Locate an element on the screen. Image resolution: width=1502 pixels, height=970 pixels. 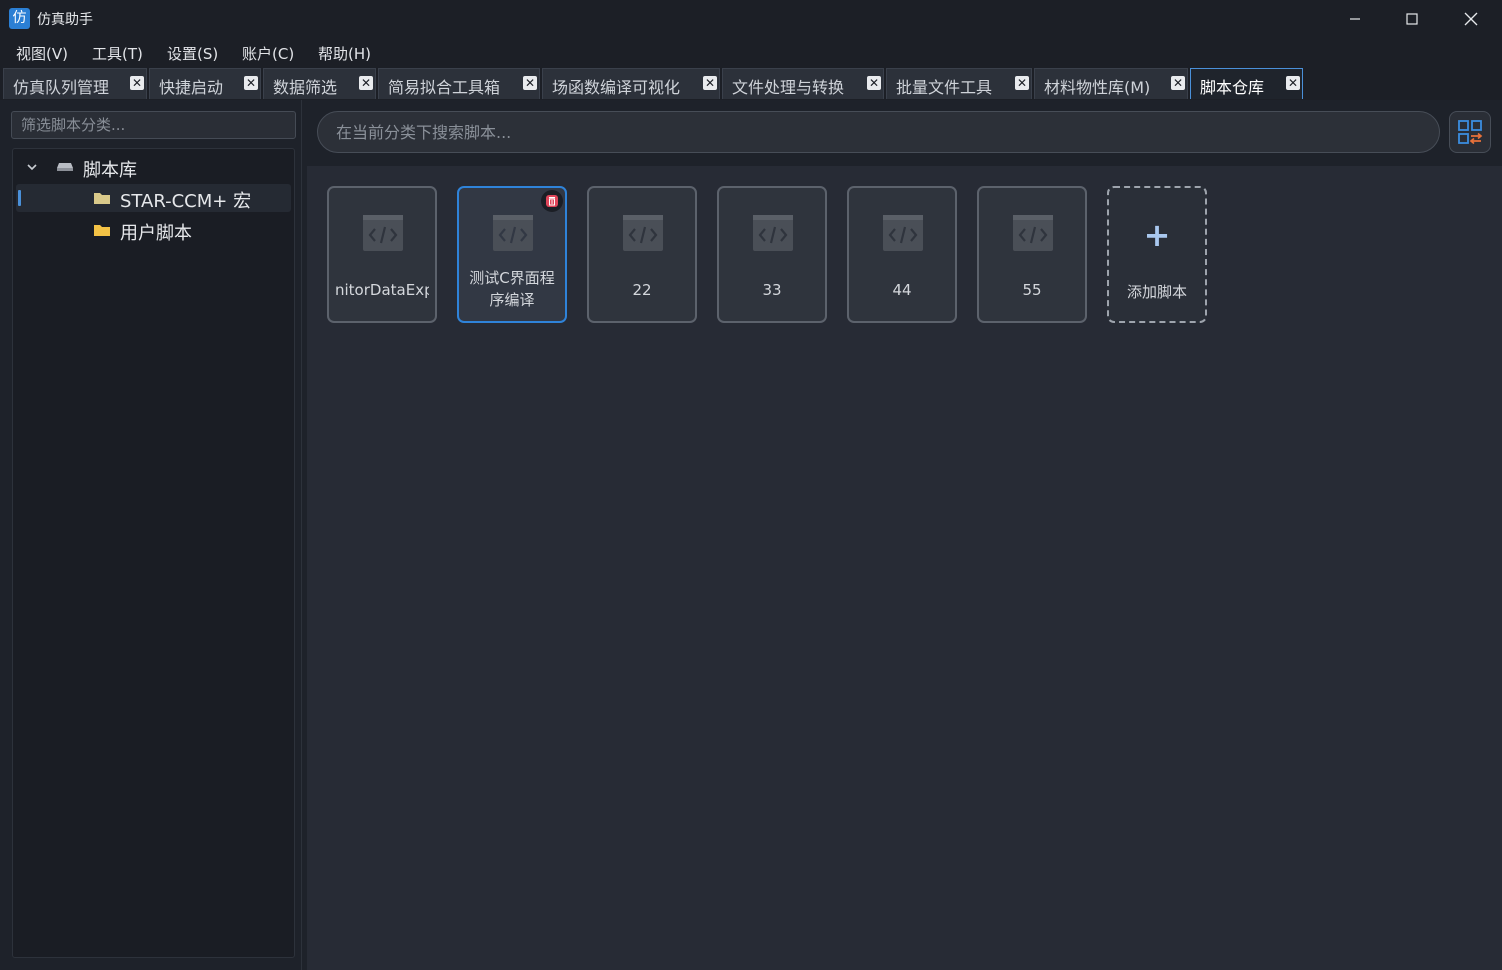
title-bar: 仿 仿真助手 is located at coordinates (751, 19).